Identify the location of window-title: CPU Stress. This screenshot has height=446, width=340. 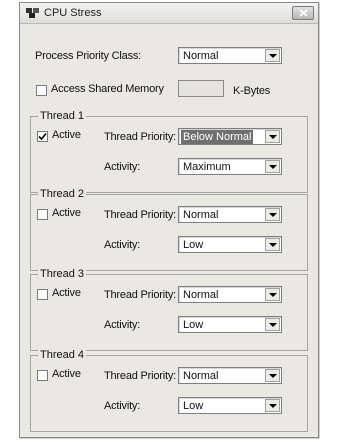
(73, 13).